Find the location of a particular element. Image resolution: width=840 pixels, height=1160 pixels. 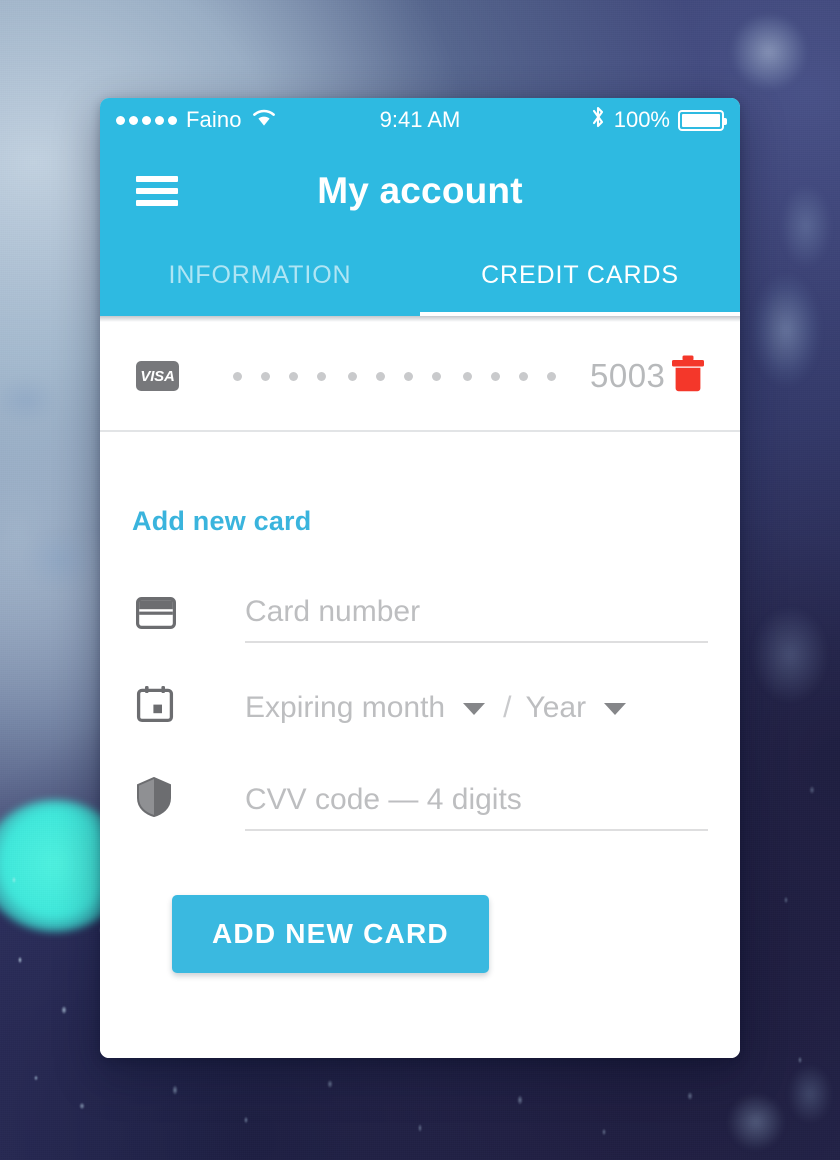

delete-card-button is located at coordinates (688, 376).